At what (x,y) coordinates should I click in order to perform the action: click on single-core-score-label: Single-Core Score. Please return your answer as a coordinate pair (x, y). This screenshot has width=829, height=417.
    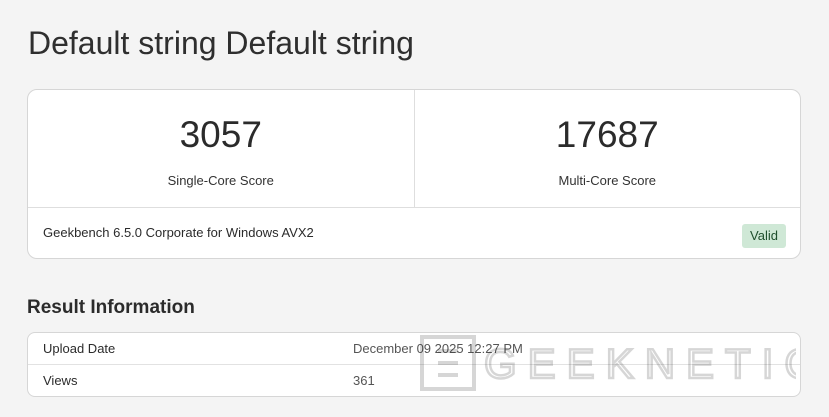
    Looking at the image, I should click on (220, 180).